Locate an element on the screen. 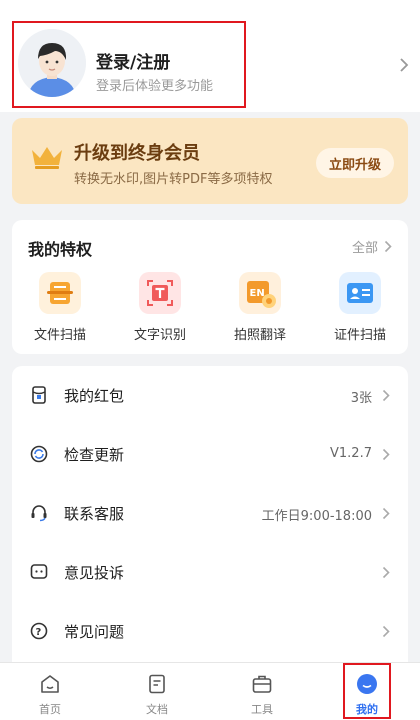  home-icon is located at coordinates (50, 684).